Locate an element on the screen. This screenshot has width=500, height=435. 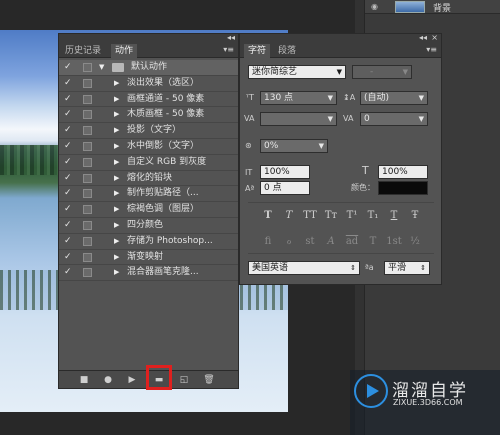
fractions-button: ½ is located at coordinates (415, 241).